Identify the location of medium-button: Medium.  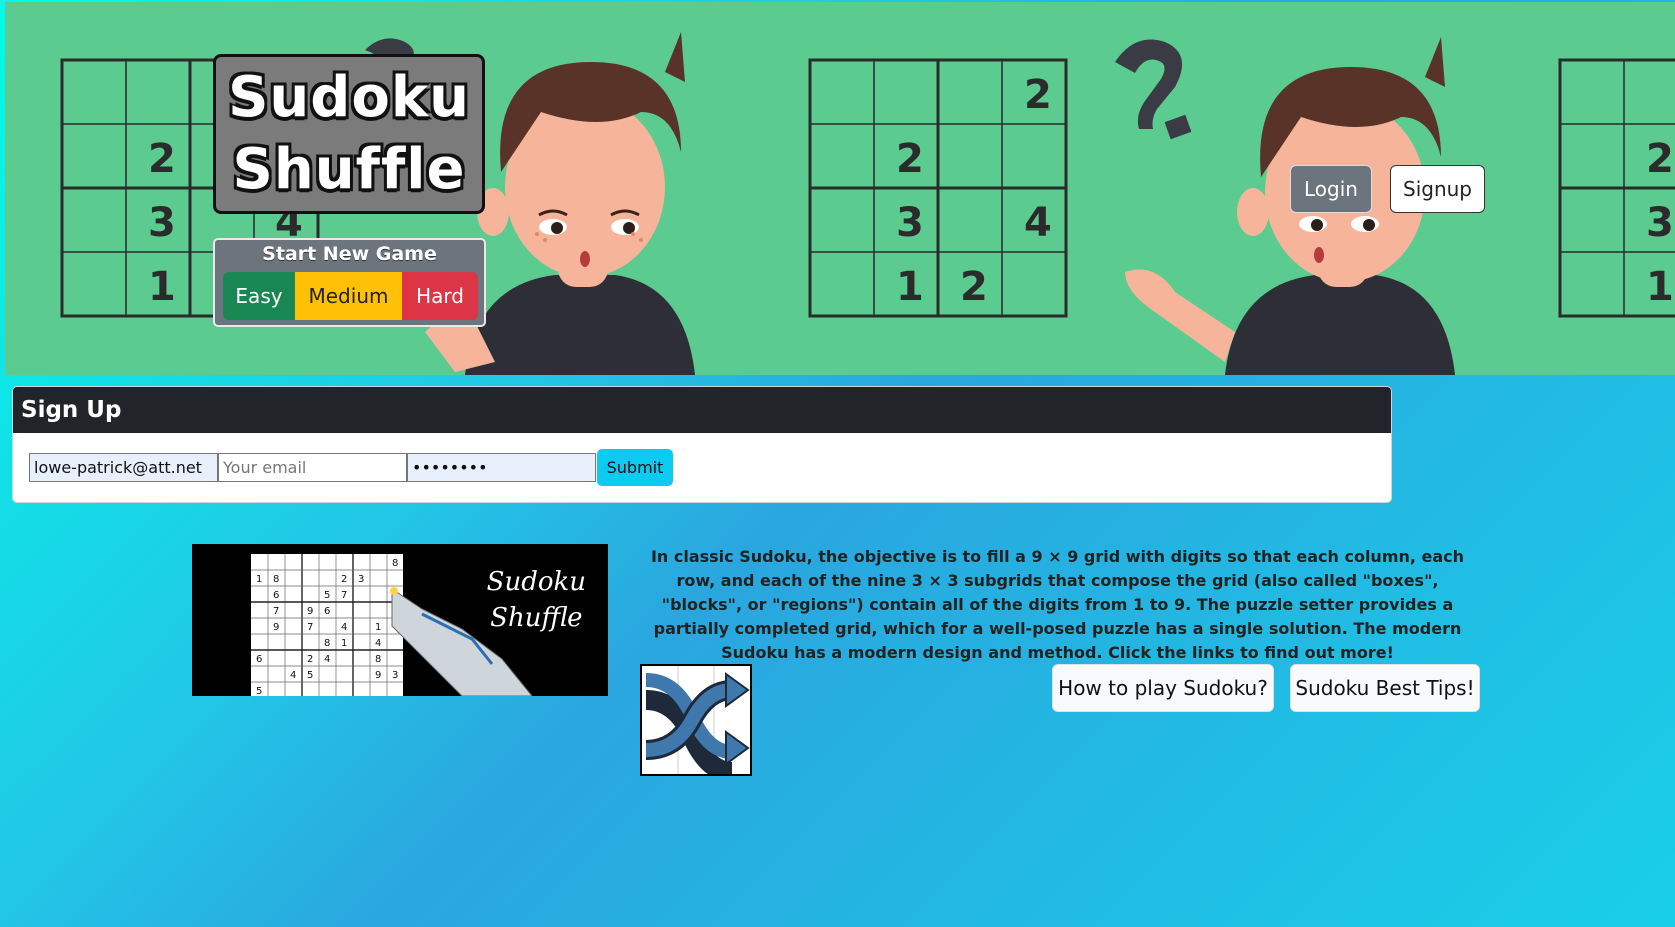
(348, 296).